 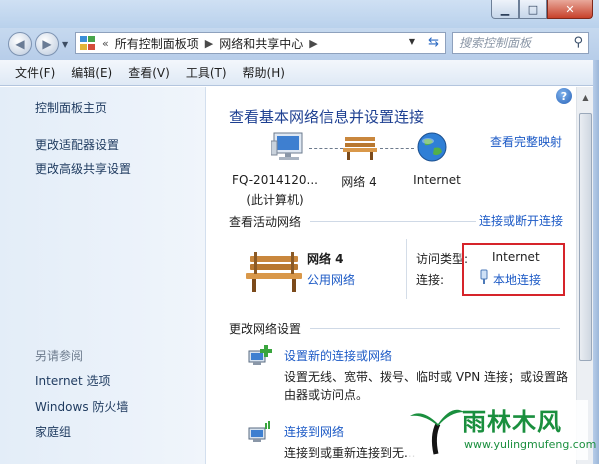 I want to click on active-network-name: 网络 4, so click(x=325, y=259).